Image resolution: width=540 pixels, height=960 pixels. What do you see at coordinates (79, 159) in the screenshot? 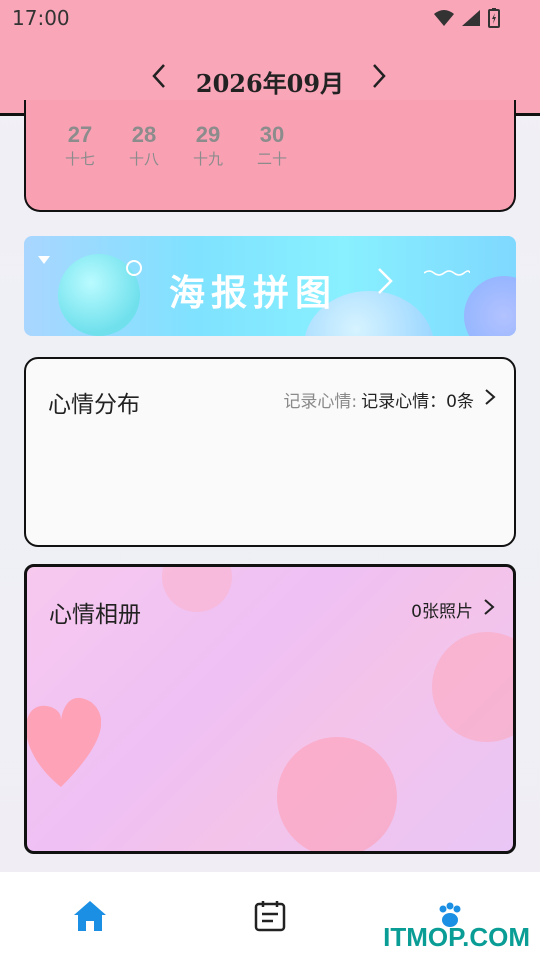
I see `lunar-date: 十七` at bounding box center [79, 159].